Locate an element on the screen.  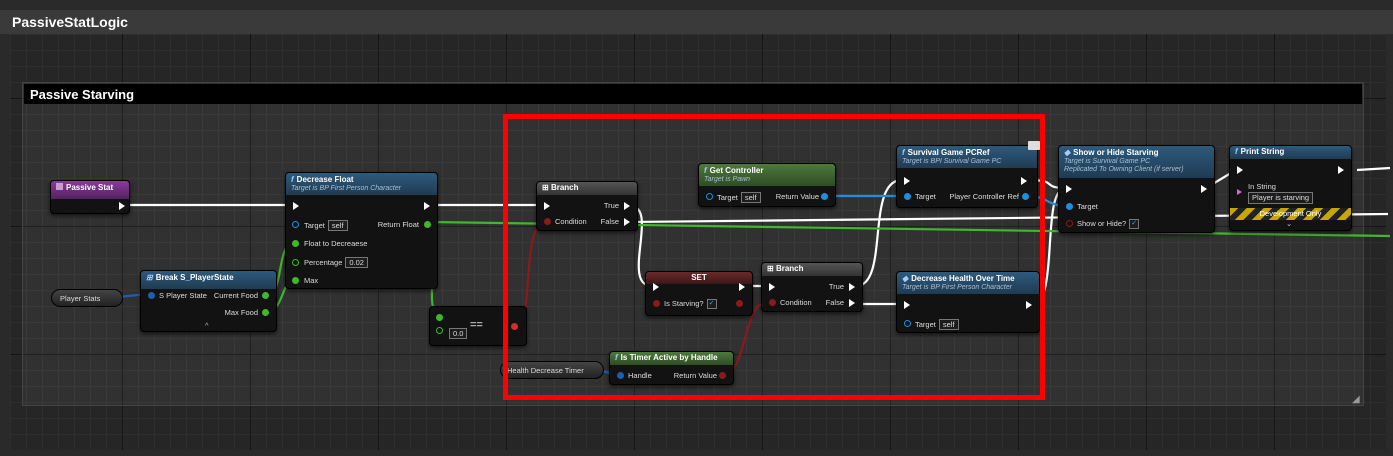
node-title: Passive Stat is located at coordinates (90, 187).